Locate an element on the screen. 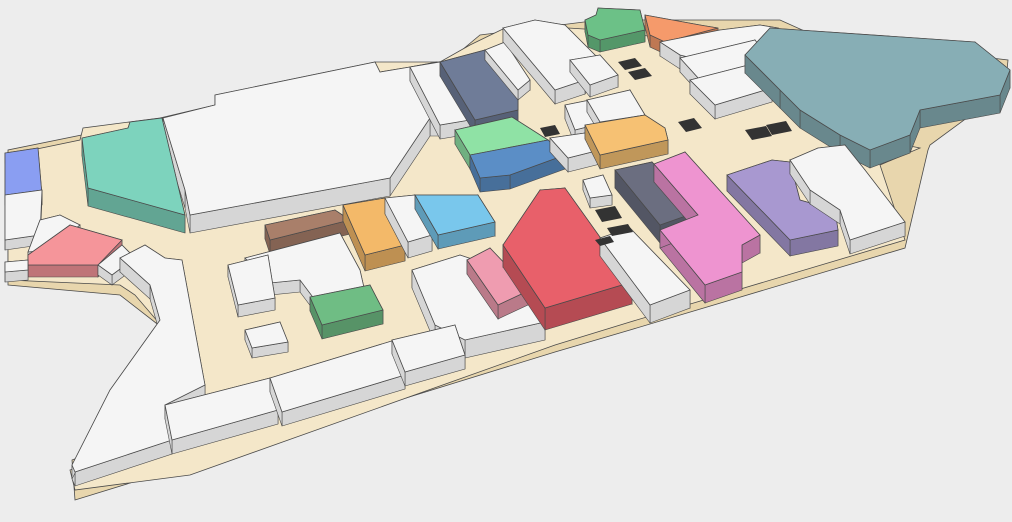  unit-blue-left-roof is located at coordinates (23, 171).